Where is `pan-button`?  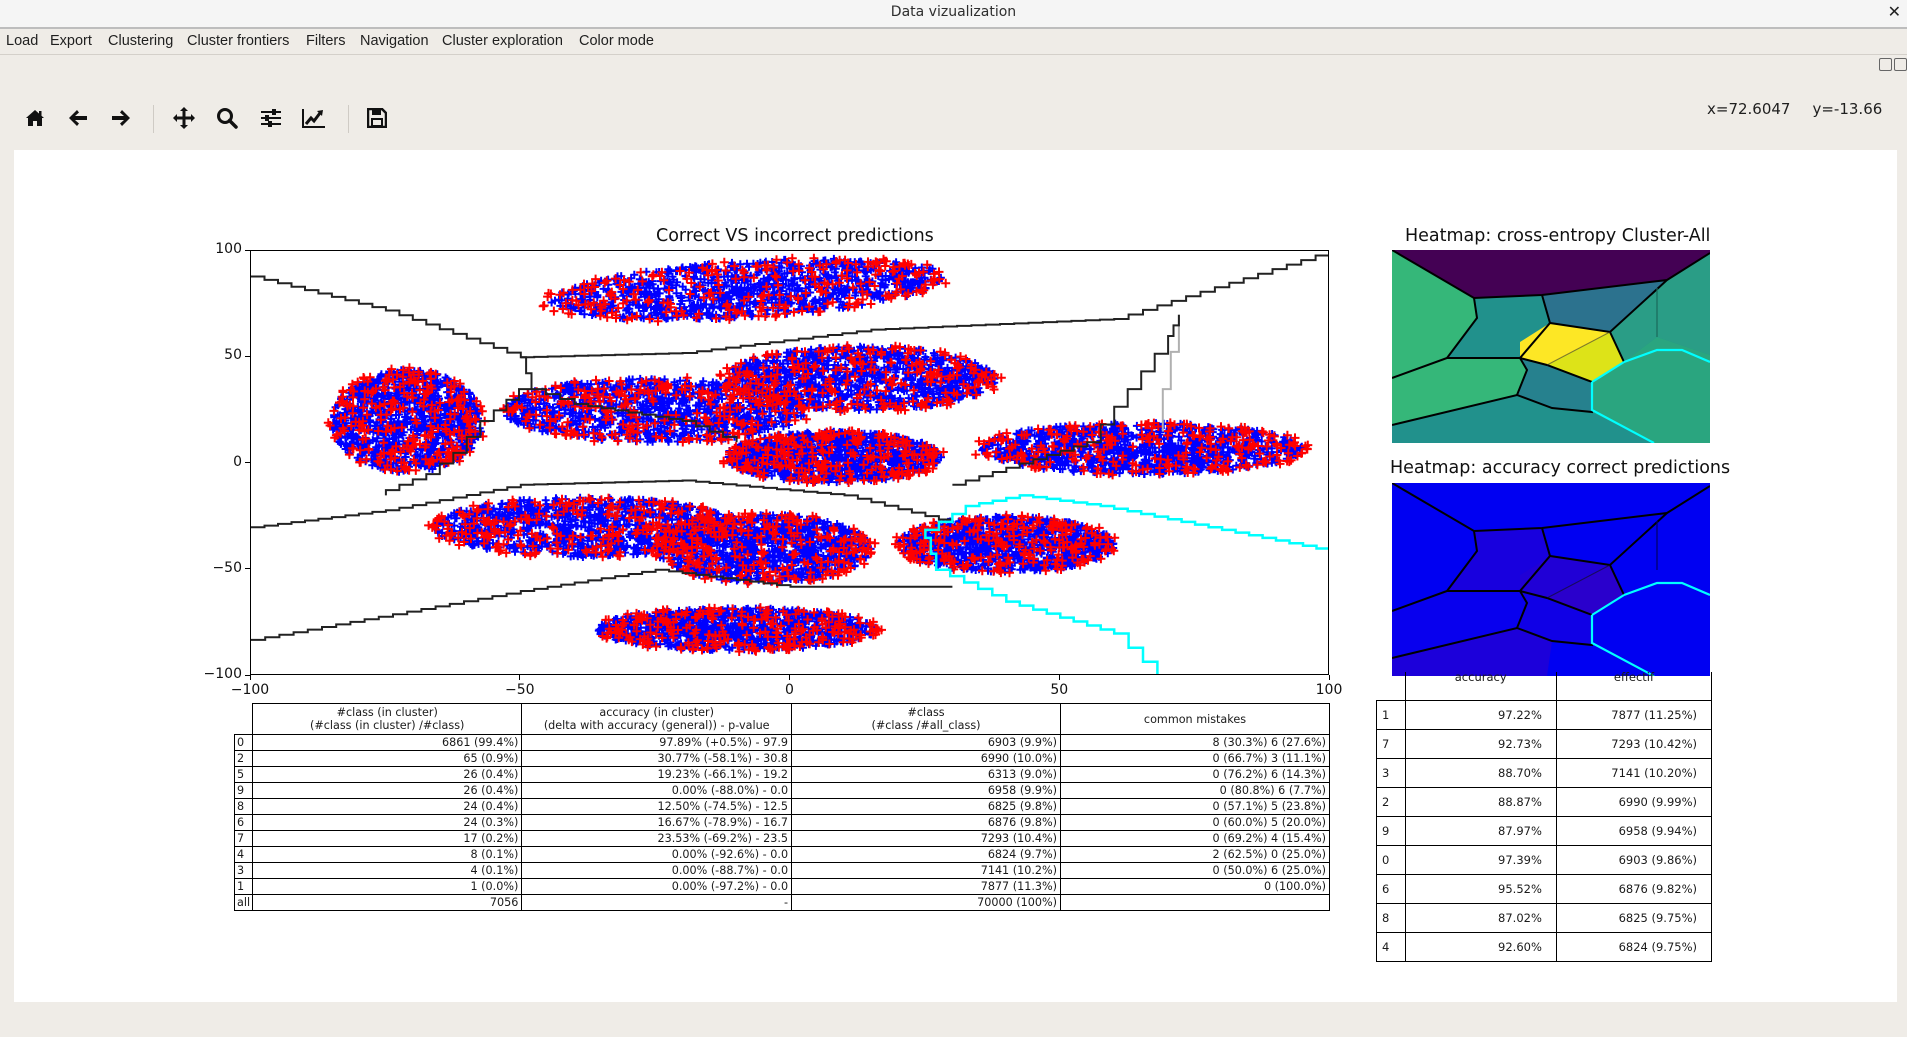
pan-button is located at coordinates (184, 118).